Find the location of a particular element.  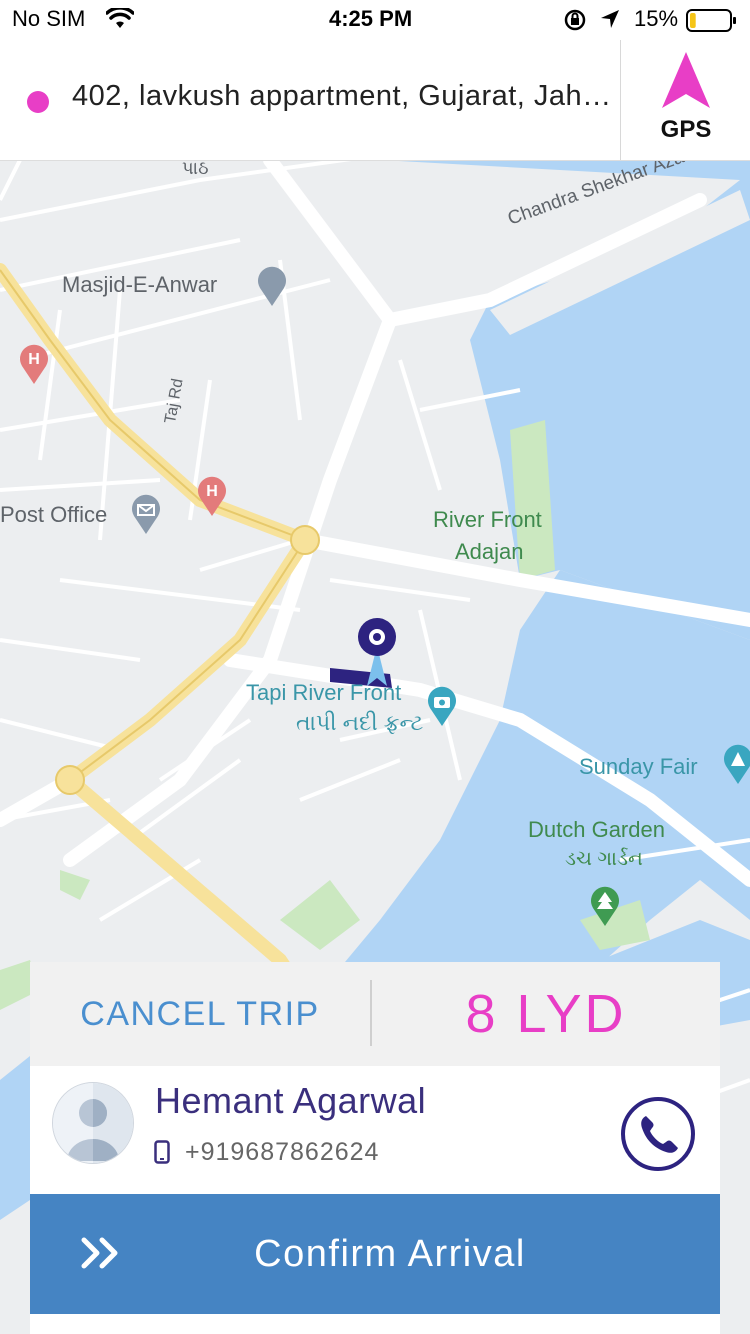

rider-card: Hemant Agarwal +919687862624 is located at coordinates (375, 1130).